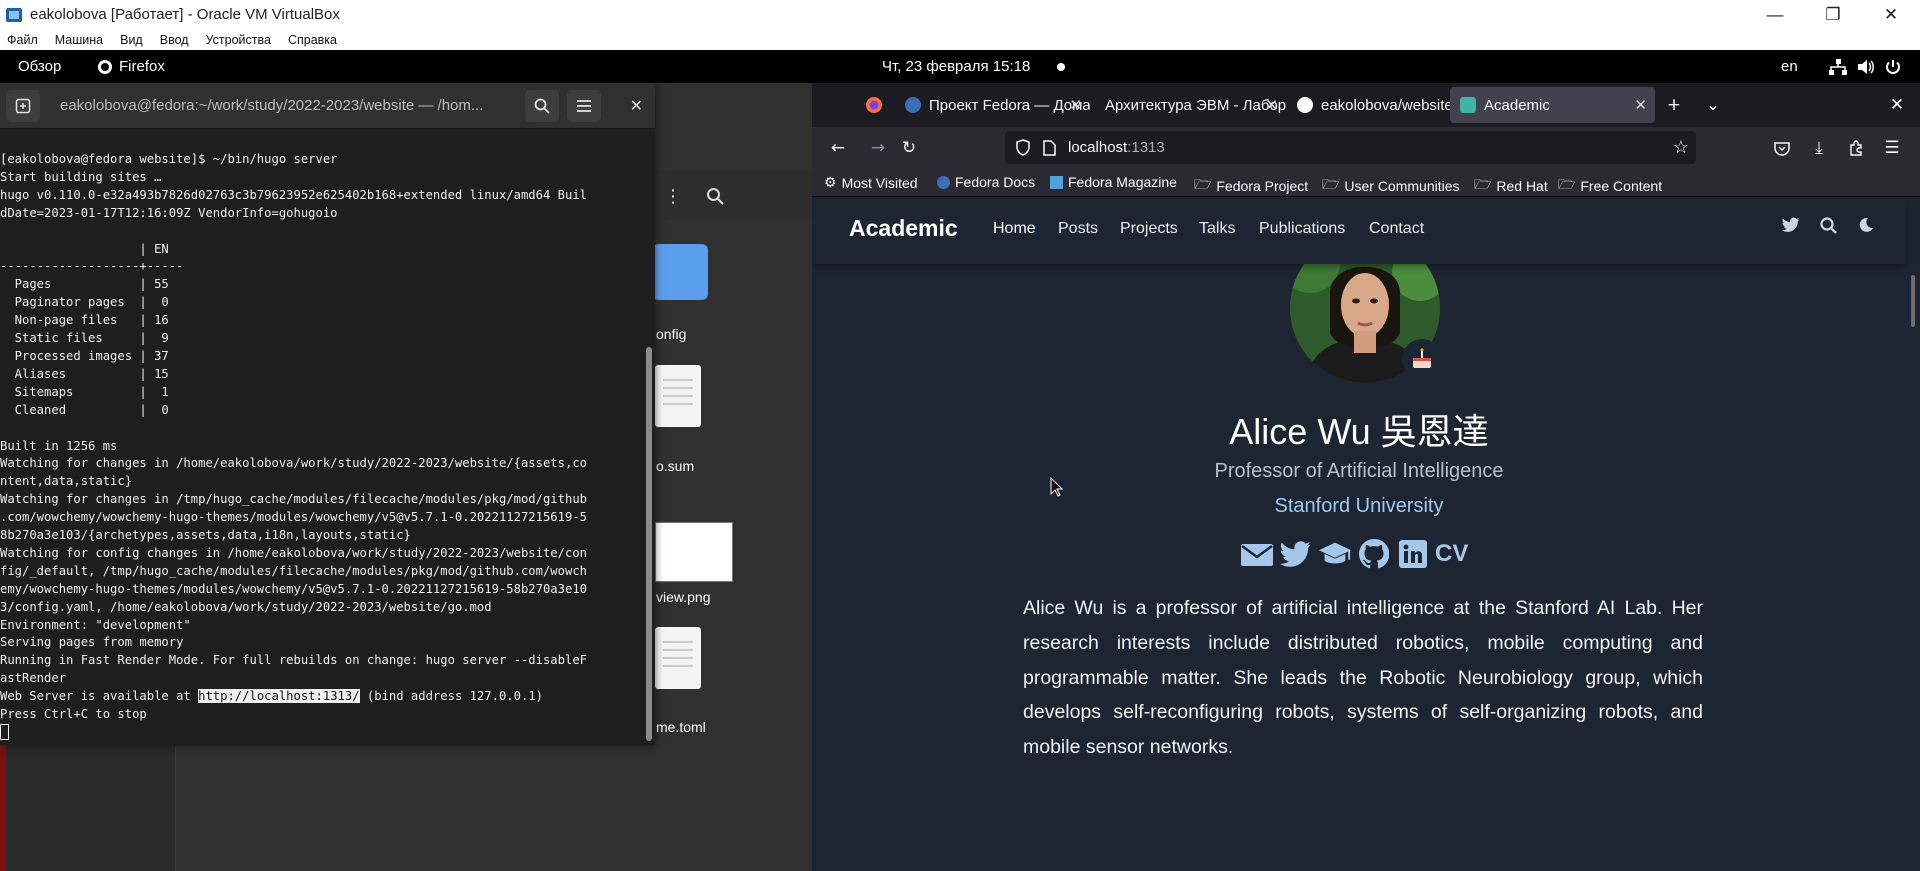 This screenshot has height=871, width=1920. I want to click on downloads-icon: ⤓, so click(1819, 148).